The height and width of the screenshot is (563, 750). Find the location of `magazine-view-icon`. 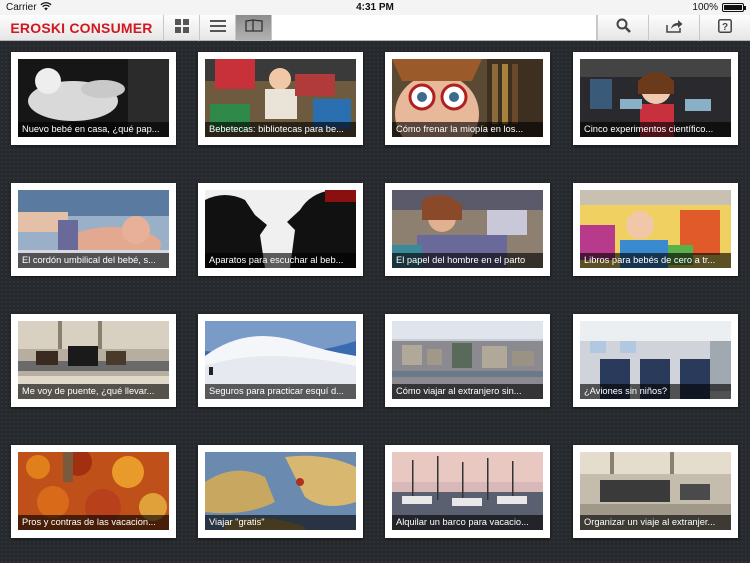

magazine-view-icon is located at coordinates (253, 28).